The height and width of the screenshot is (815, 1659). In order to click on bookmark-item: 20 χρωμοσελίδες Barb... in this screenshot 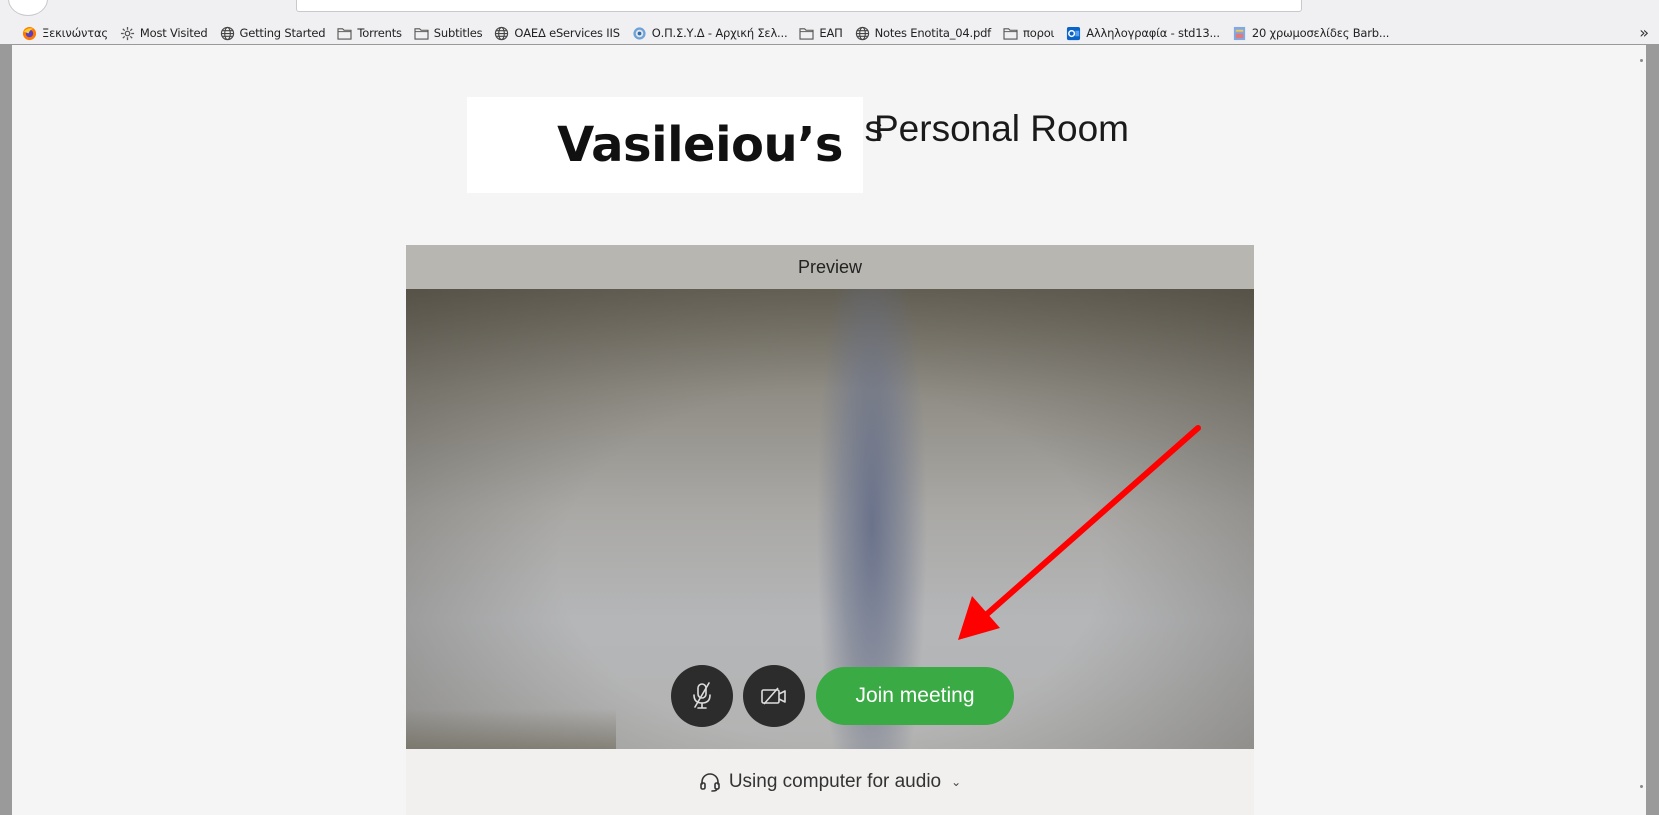, I will do `click(1310, 33)`.